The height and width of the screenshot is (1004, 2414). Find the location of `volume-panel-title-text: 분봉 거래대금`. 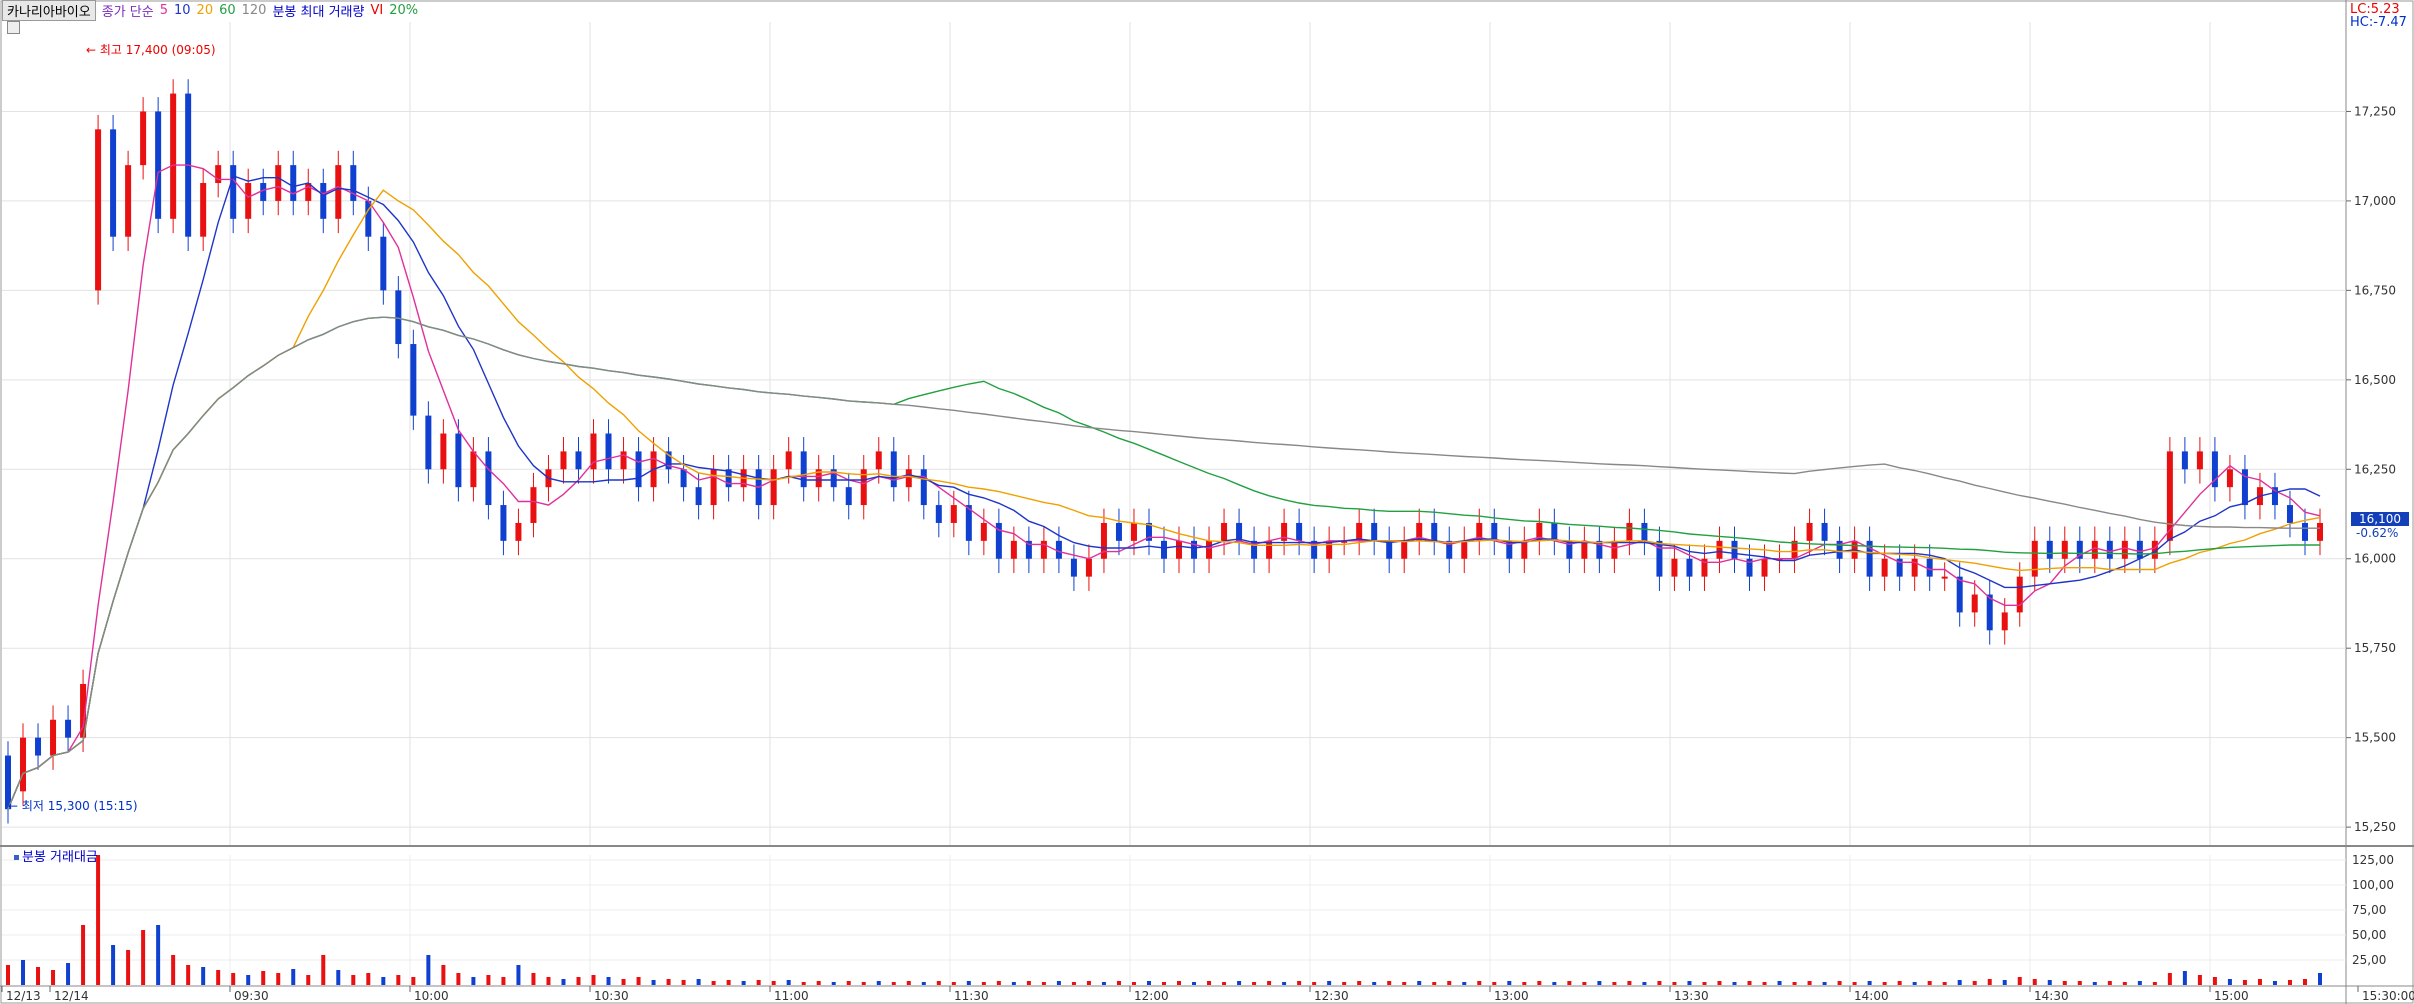

volume-panel-title-text: 분봉 거래대금 is located at coordinates (60, 857).